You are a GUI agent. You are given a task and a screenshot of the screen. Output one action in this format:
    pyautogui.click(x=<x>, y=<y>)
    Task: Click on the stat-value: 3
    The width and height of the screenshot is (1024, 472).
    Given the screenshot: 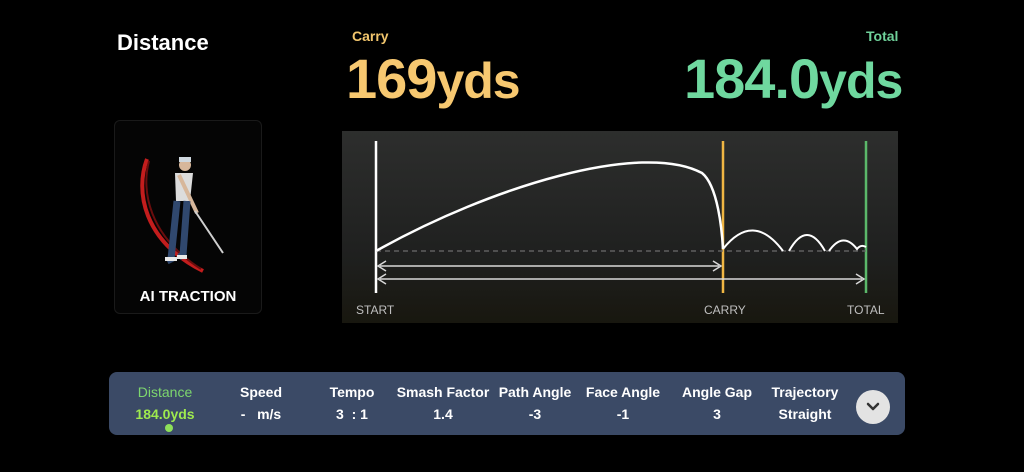 What is the action you would take?
    pyautogui.click(x=717, y=414)
    